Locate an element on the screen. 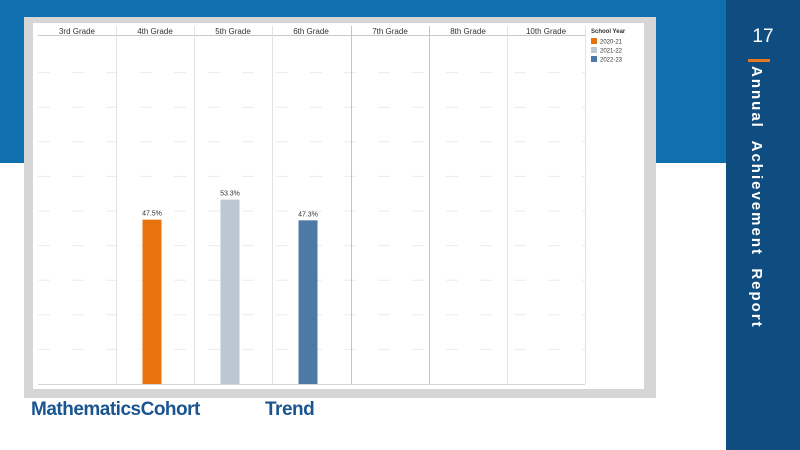 The height and width of the screenshot is (450, 800). category-label: 5th Grade is located at coordinates (233, 31).